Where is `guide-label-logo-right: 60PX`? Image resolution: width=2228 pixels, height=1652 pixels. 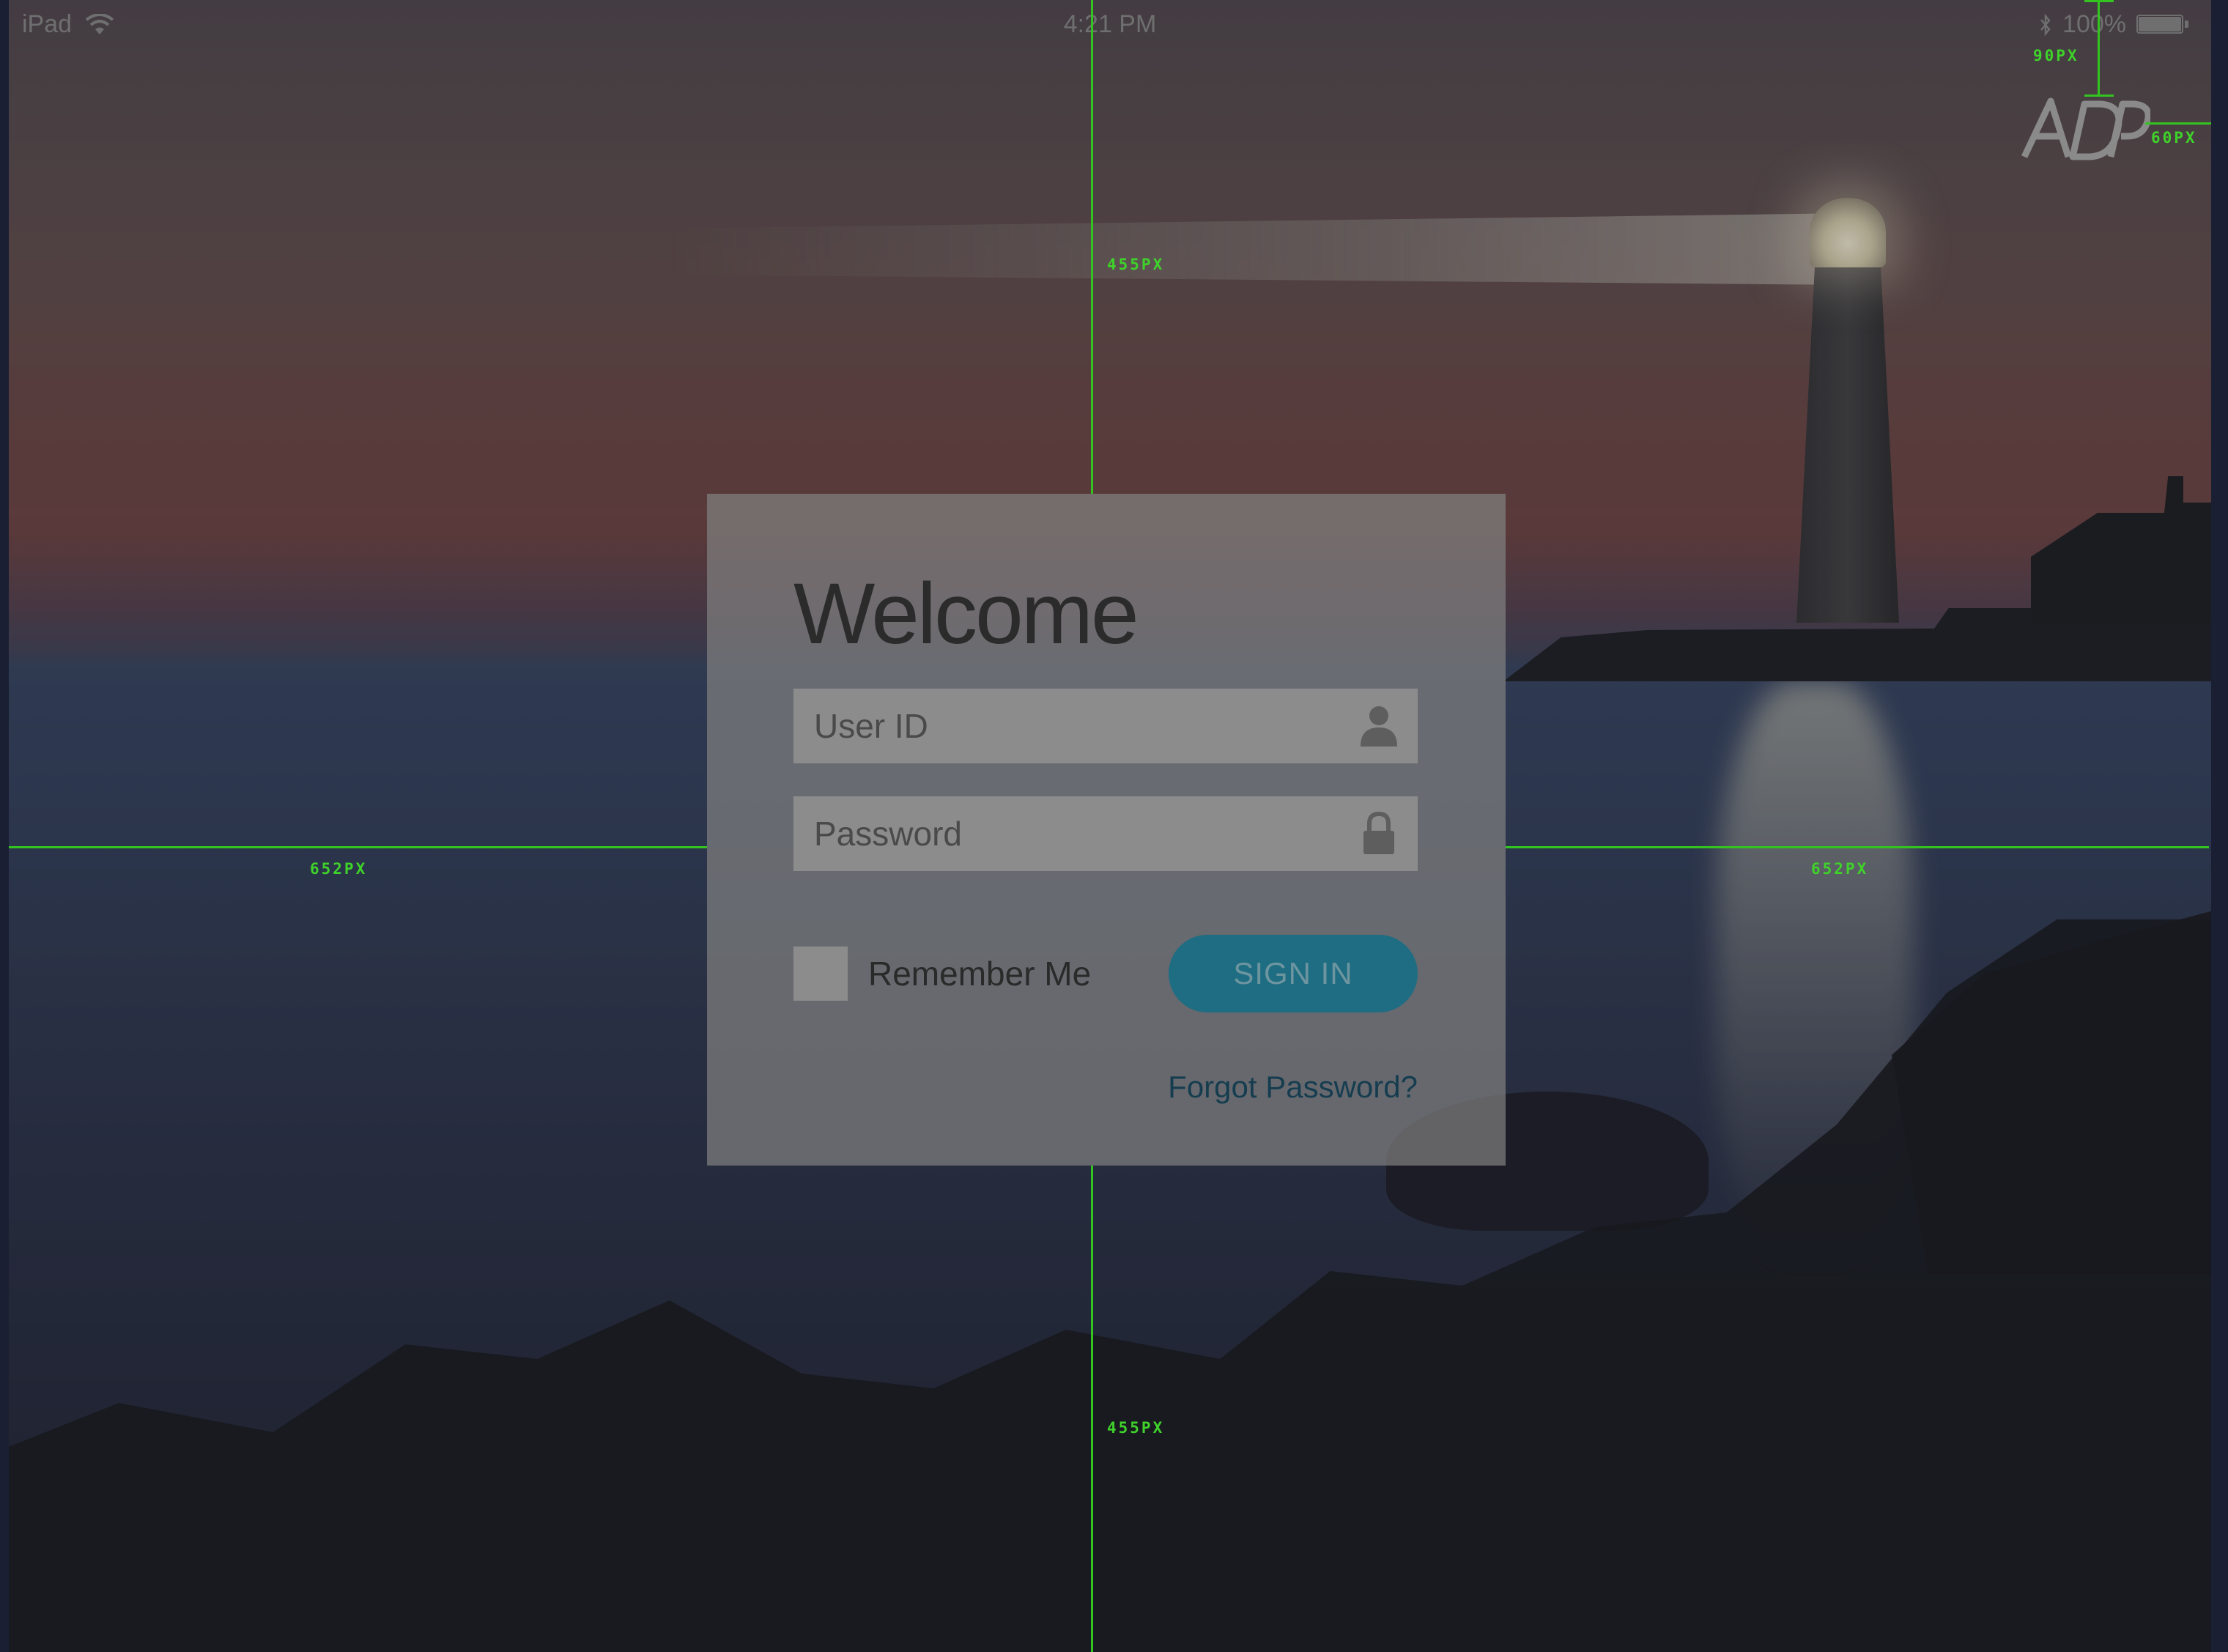 guide-label-logo-right: 60PX is located at coordinates (2174, 138).